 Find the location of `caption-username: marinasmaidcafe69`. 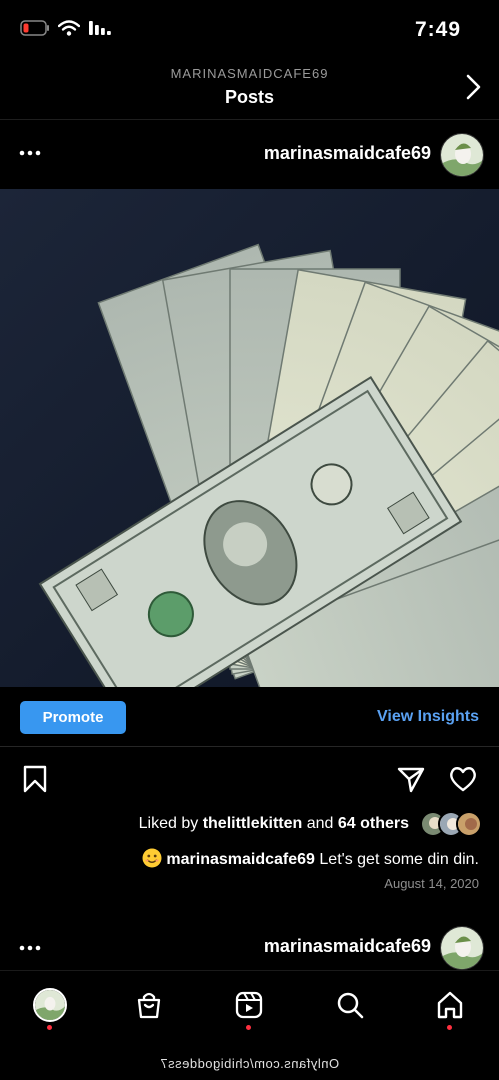

caption-username: marinasmaidcafe69 is located at coordinates (240, 859).